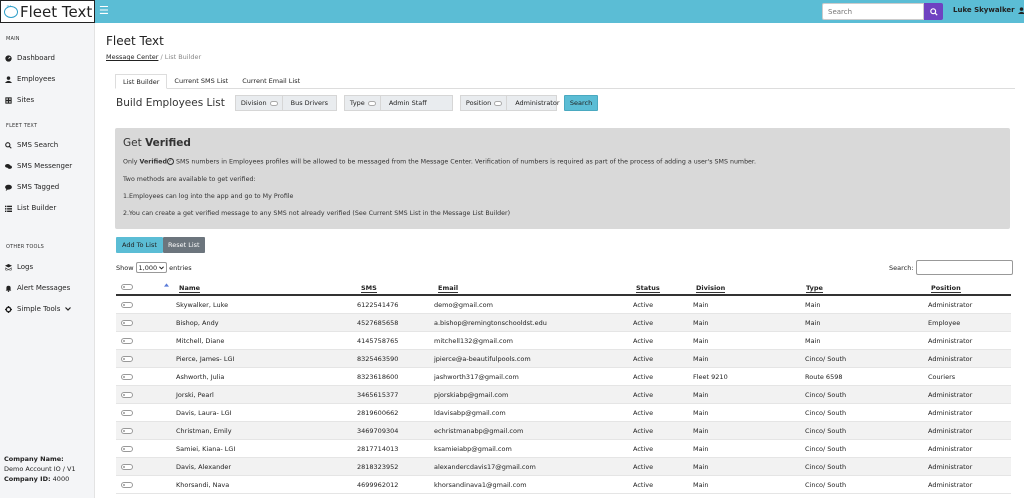 This screenshot has height=498, width=1024. What do you see at coordinates (271, 81) in the screenshot?
I see `tab-current-email-list: Current Email List` at bounding box center [271, 81].